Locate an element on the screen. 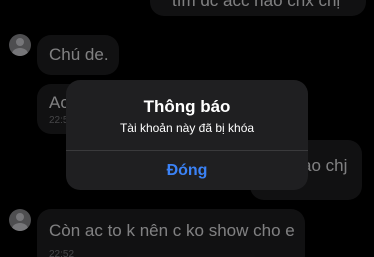 This screenshot has width=374, height=257. alert-message: Tài khoản này đã bị khóa is located at coordinates (187, 128).